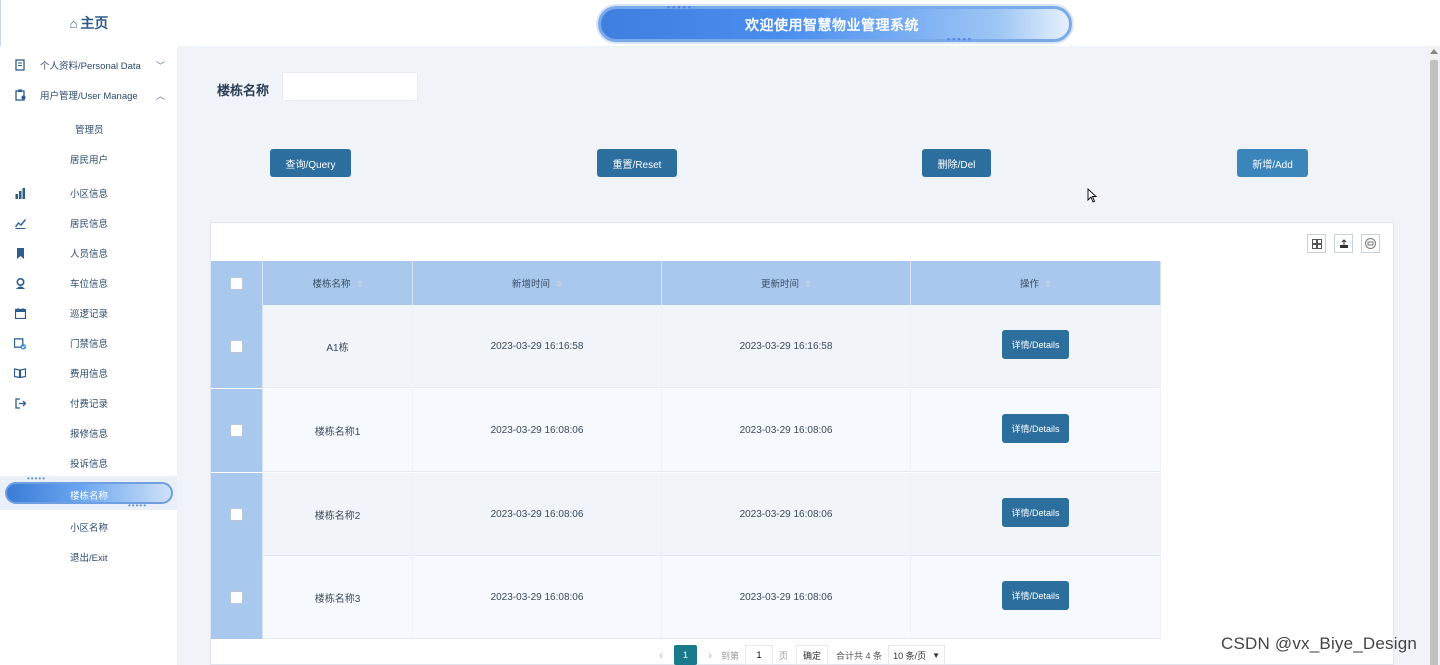 Image resolution: width=1440 pixels, height=665 pixels. What do you see at coordinates (88, 283) in the screenshot?
I see `sidebar-item-parking-info: 车位信息` at bounding box center [88, 283].